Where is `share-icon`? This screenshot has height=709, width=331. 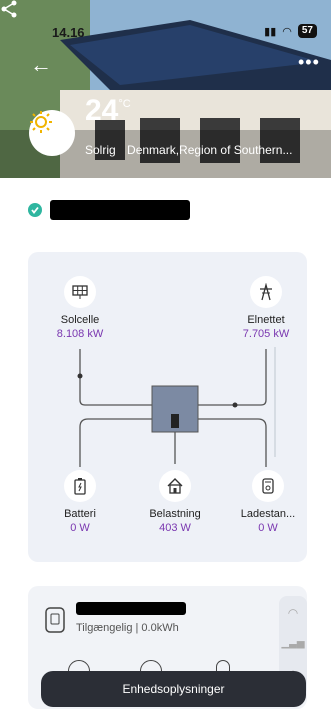
share-icon is located at coordinates (9, 9).